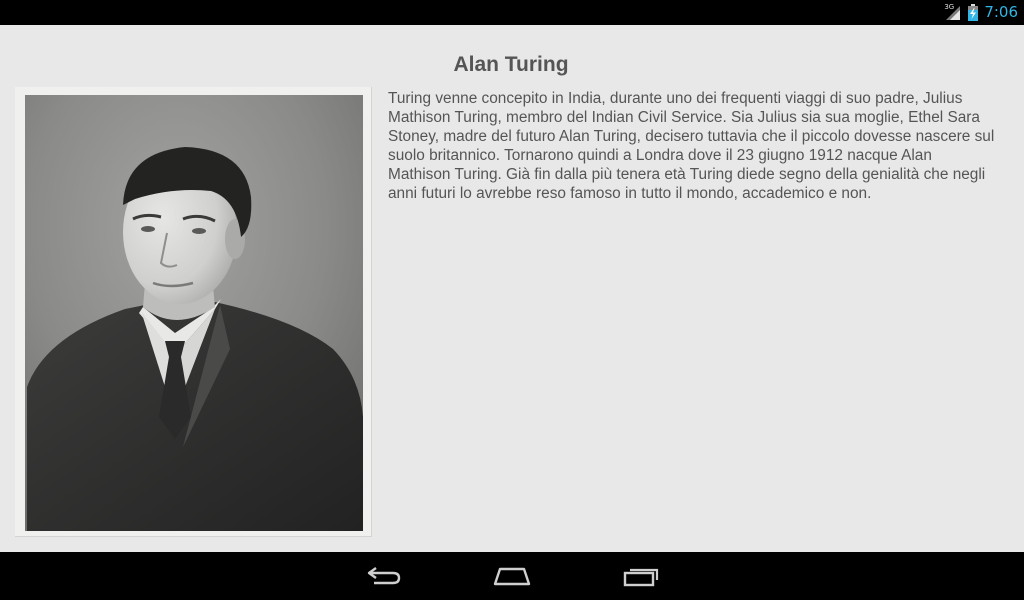  I want to click on back-button, so click(384, 576).